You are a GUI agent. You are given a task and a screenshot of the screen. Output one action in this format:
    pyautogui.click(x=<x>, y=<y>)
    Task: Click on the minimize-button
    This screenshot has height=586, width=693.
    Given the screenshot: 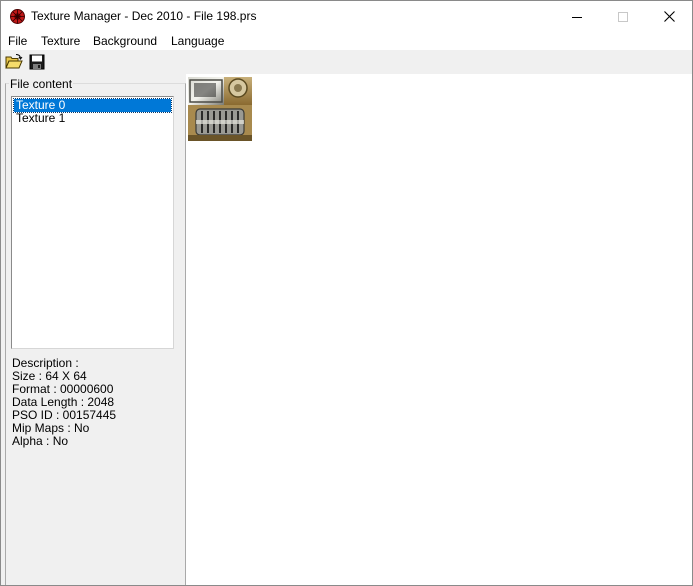 What is the action you would take?
    pyautogui.click(x=577, y=16)
    